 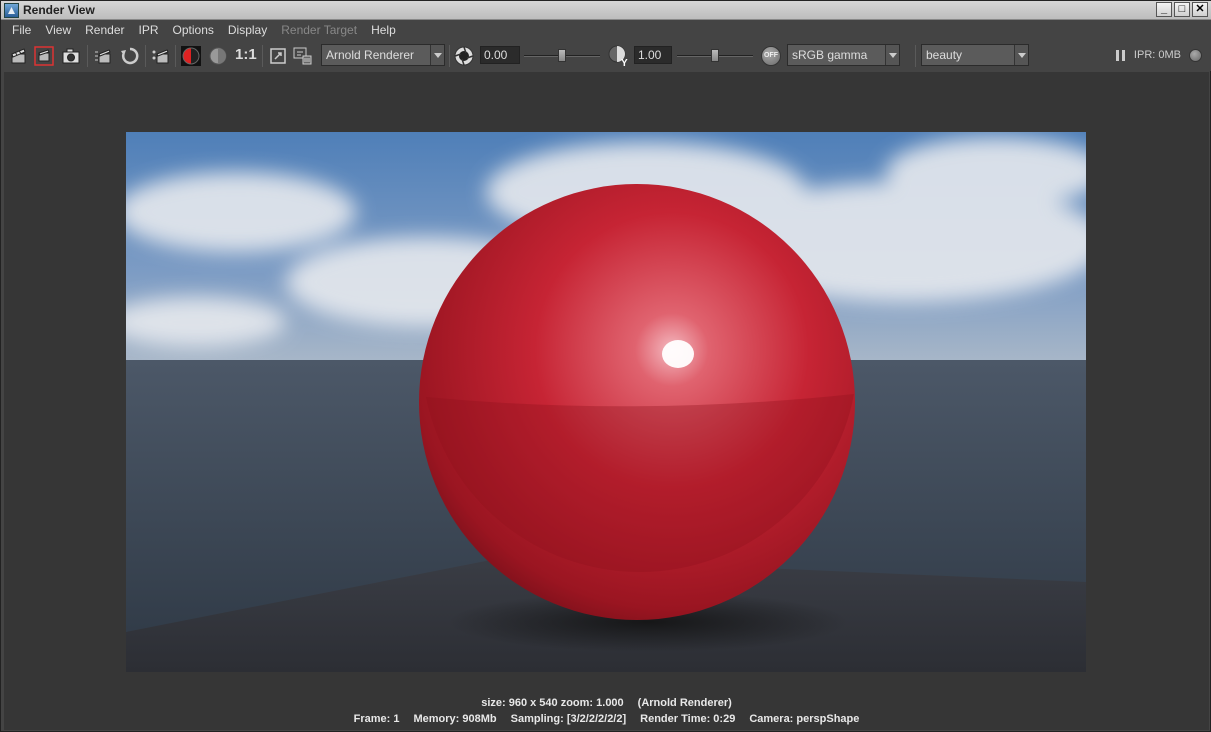 What do you see at coordinates (370, 55) in the screenshot?
I see `renderer-value: Arnold Renderer` at bounding box center [370, 55].